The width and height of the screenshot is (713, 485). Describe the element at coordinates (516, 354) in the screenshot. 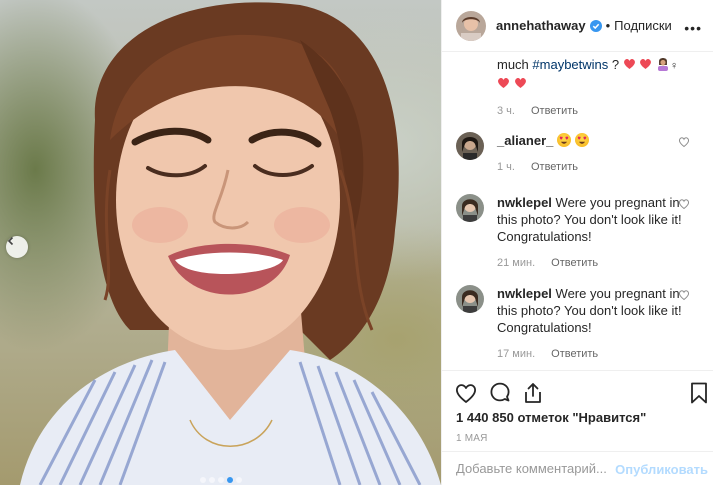

I see `comment-time: 17 мин.` at that location.